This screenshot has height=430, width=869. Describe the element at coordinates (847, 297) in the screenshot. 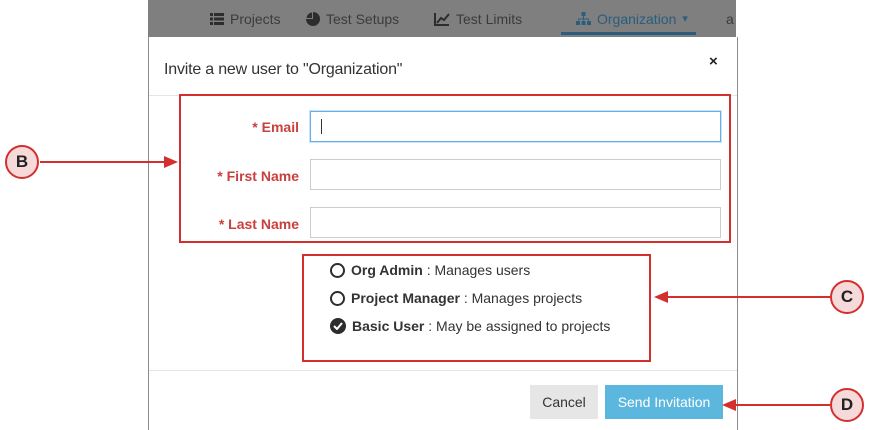

I see `callout-c: C` at that location.